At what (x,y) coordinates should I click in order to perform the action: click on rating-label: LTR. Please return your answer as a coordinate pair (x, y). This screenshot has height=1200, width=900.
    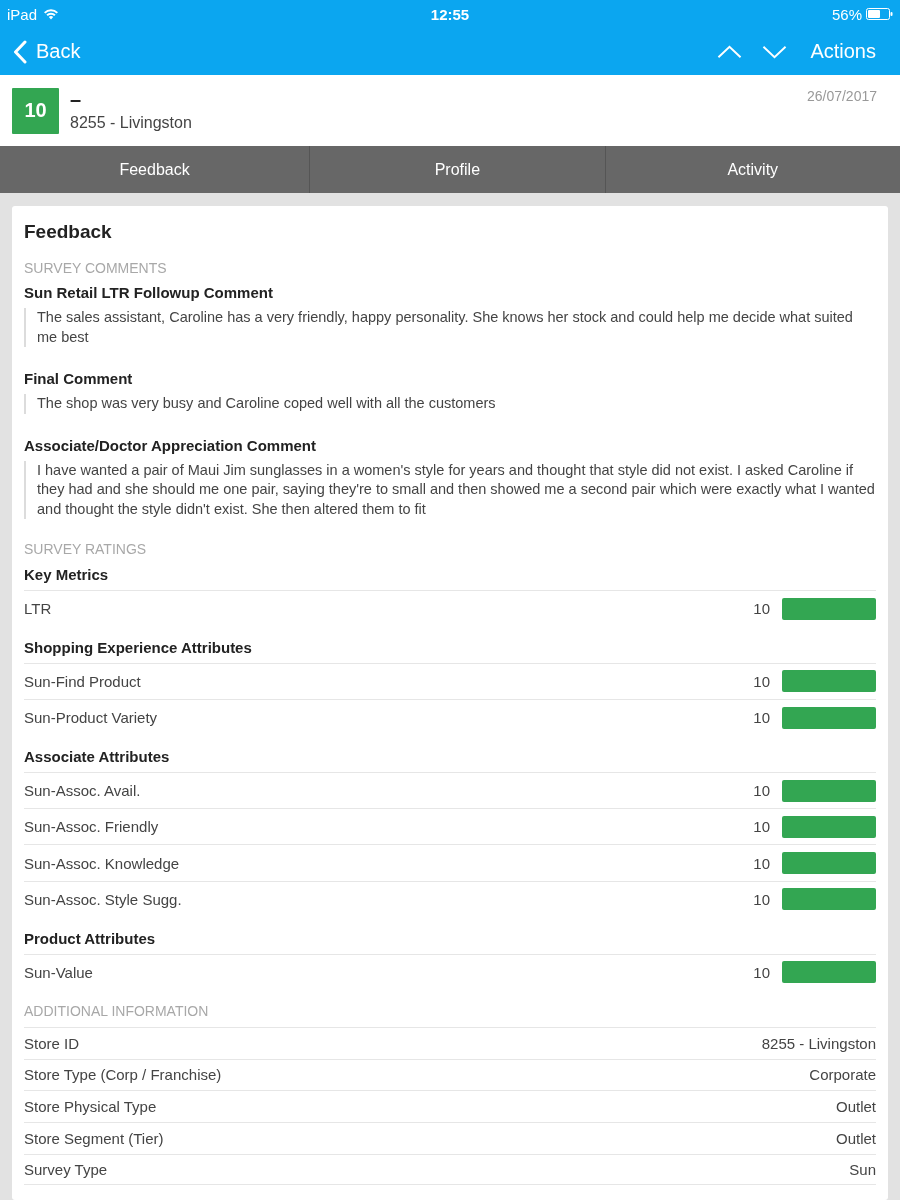
    Looking at the image, I should click on (38, 609).